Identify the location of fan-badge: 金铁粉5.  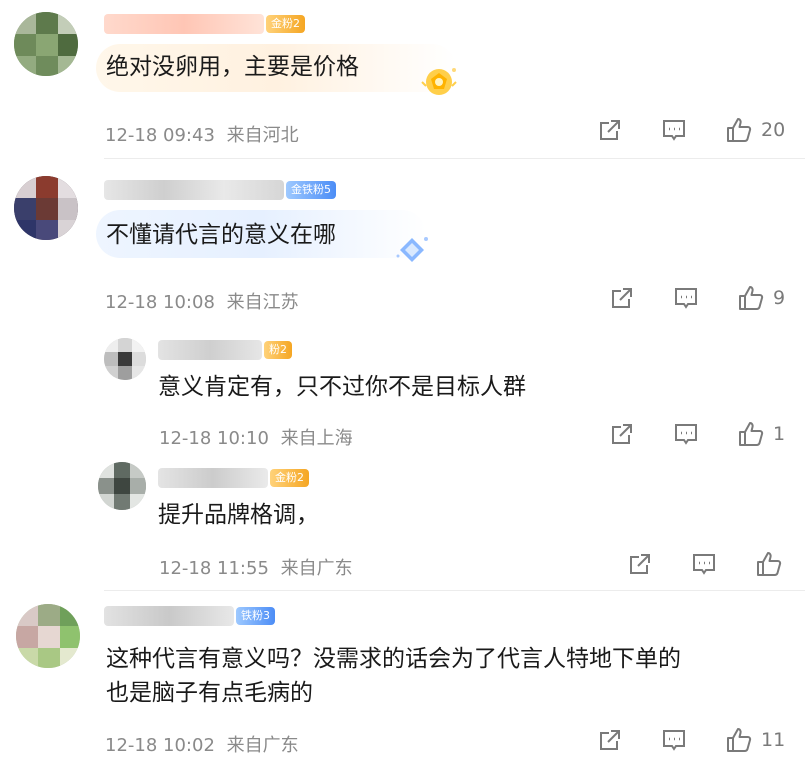
(311, 190).